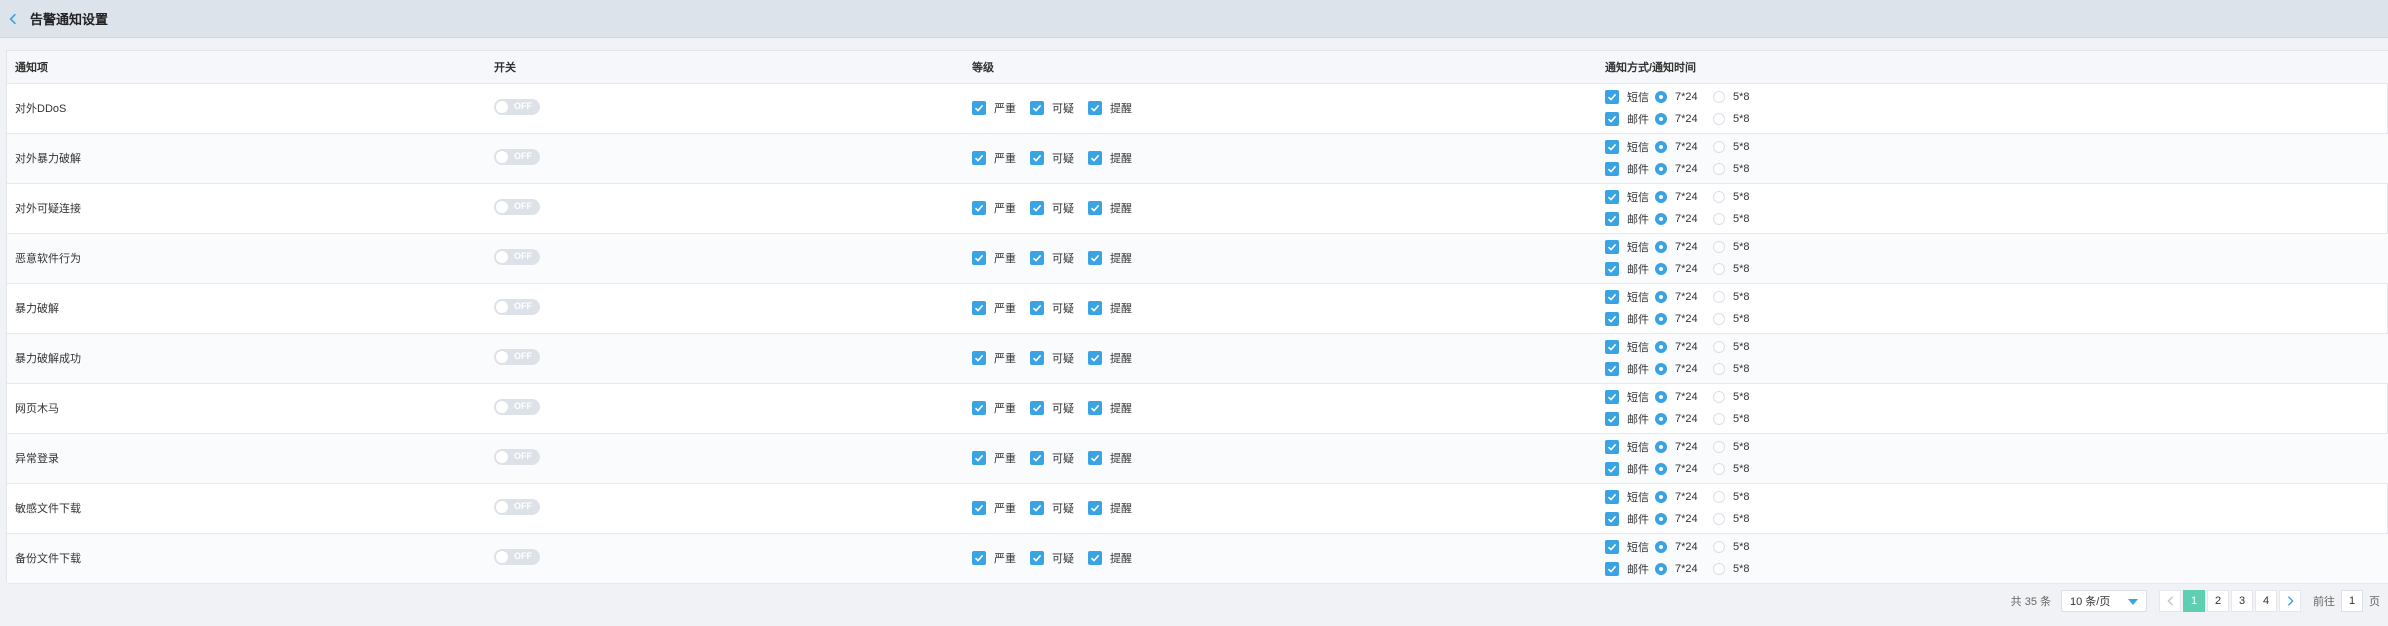  I want to click on page-number-button: 1, so click(2194, 601).